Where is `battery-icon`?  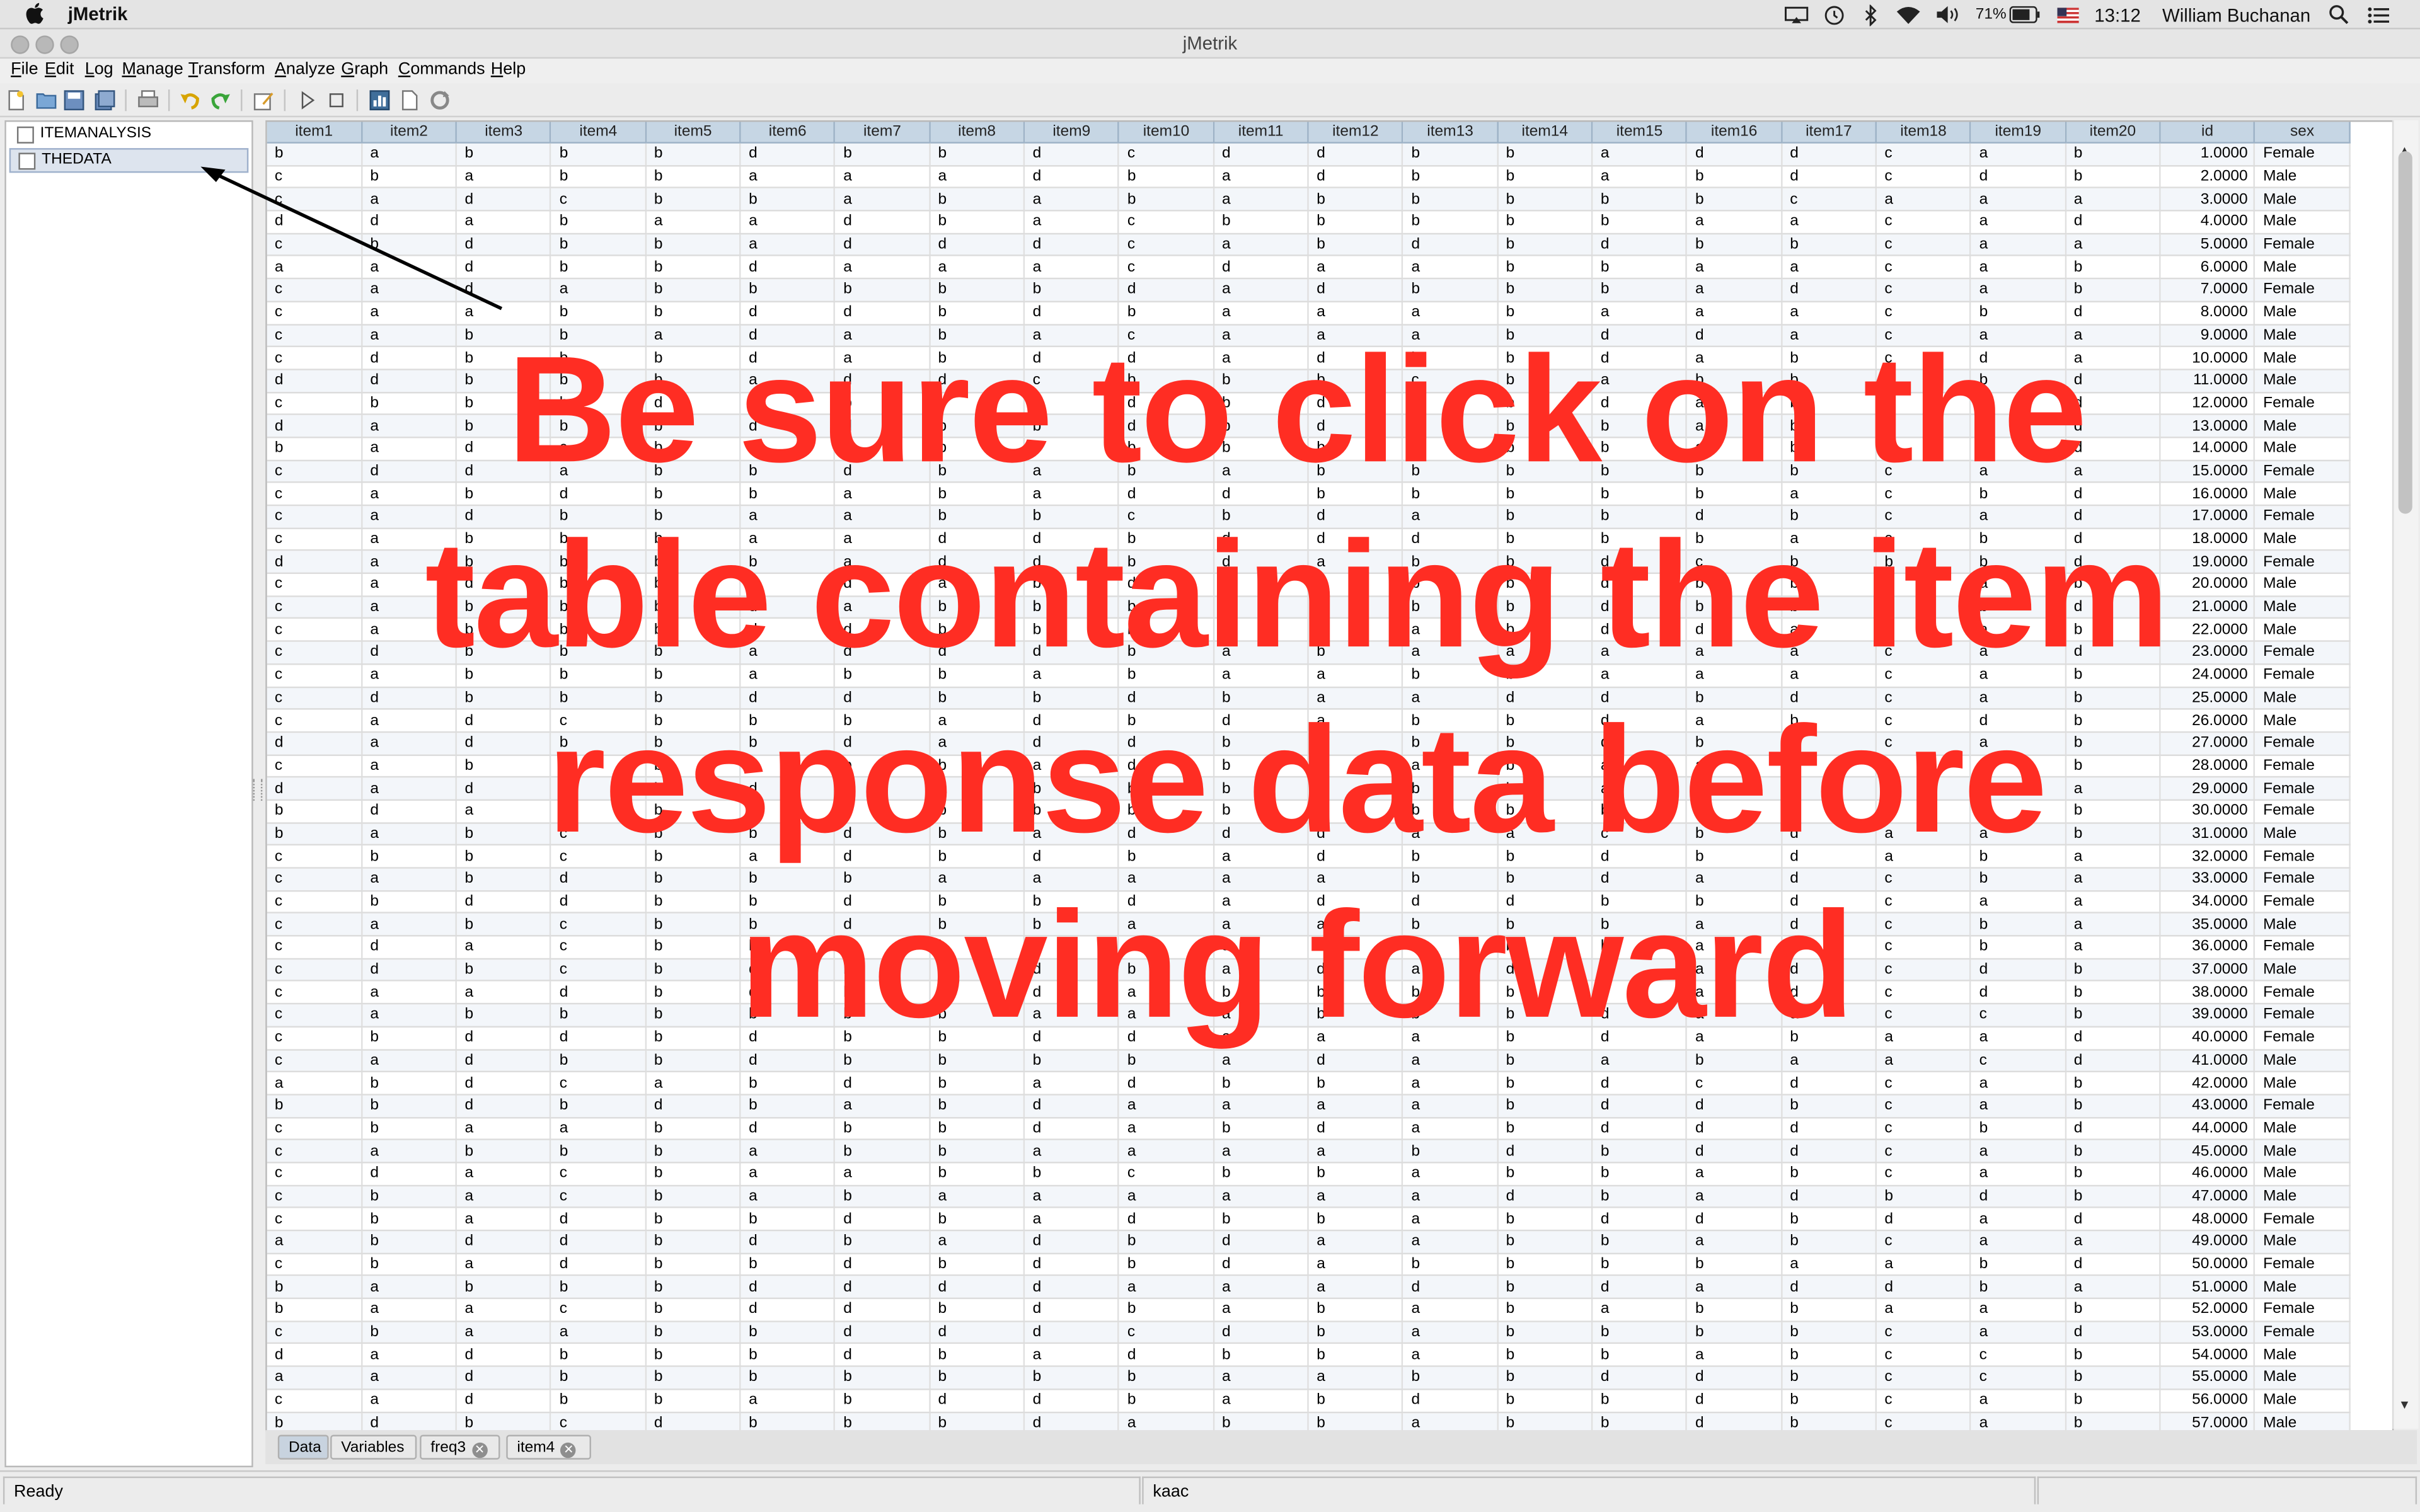
battery-icon is located at coordinates (2025, 14).